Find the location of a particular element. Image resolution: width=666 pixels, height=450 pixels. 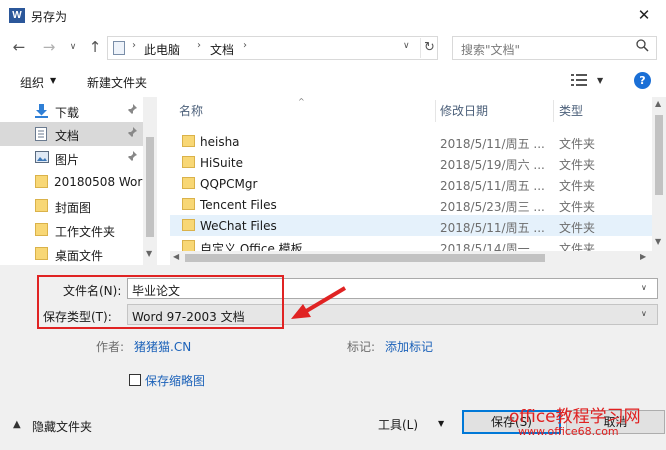

address-bar: › 此电脑 › 文档 › ∨ ↻ is located at coordinates (272, 48).